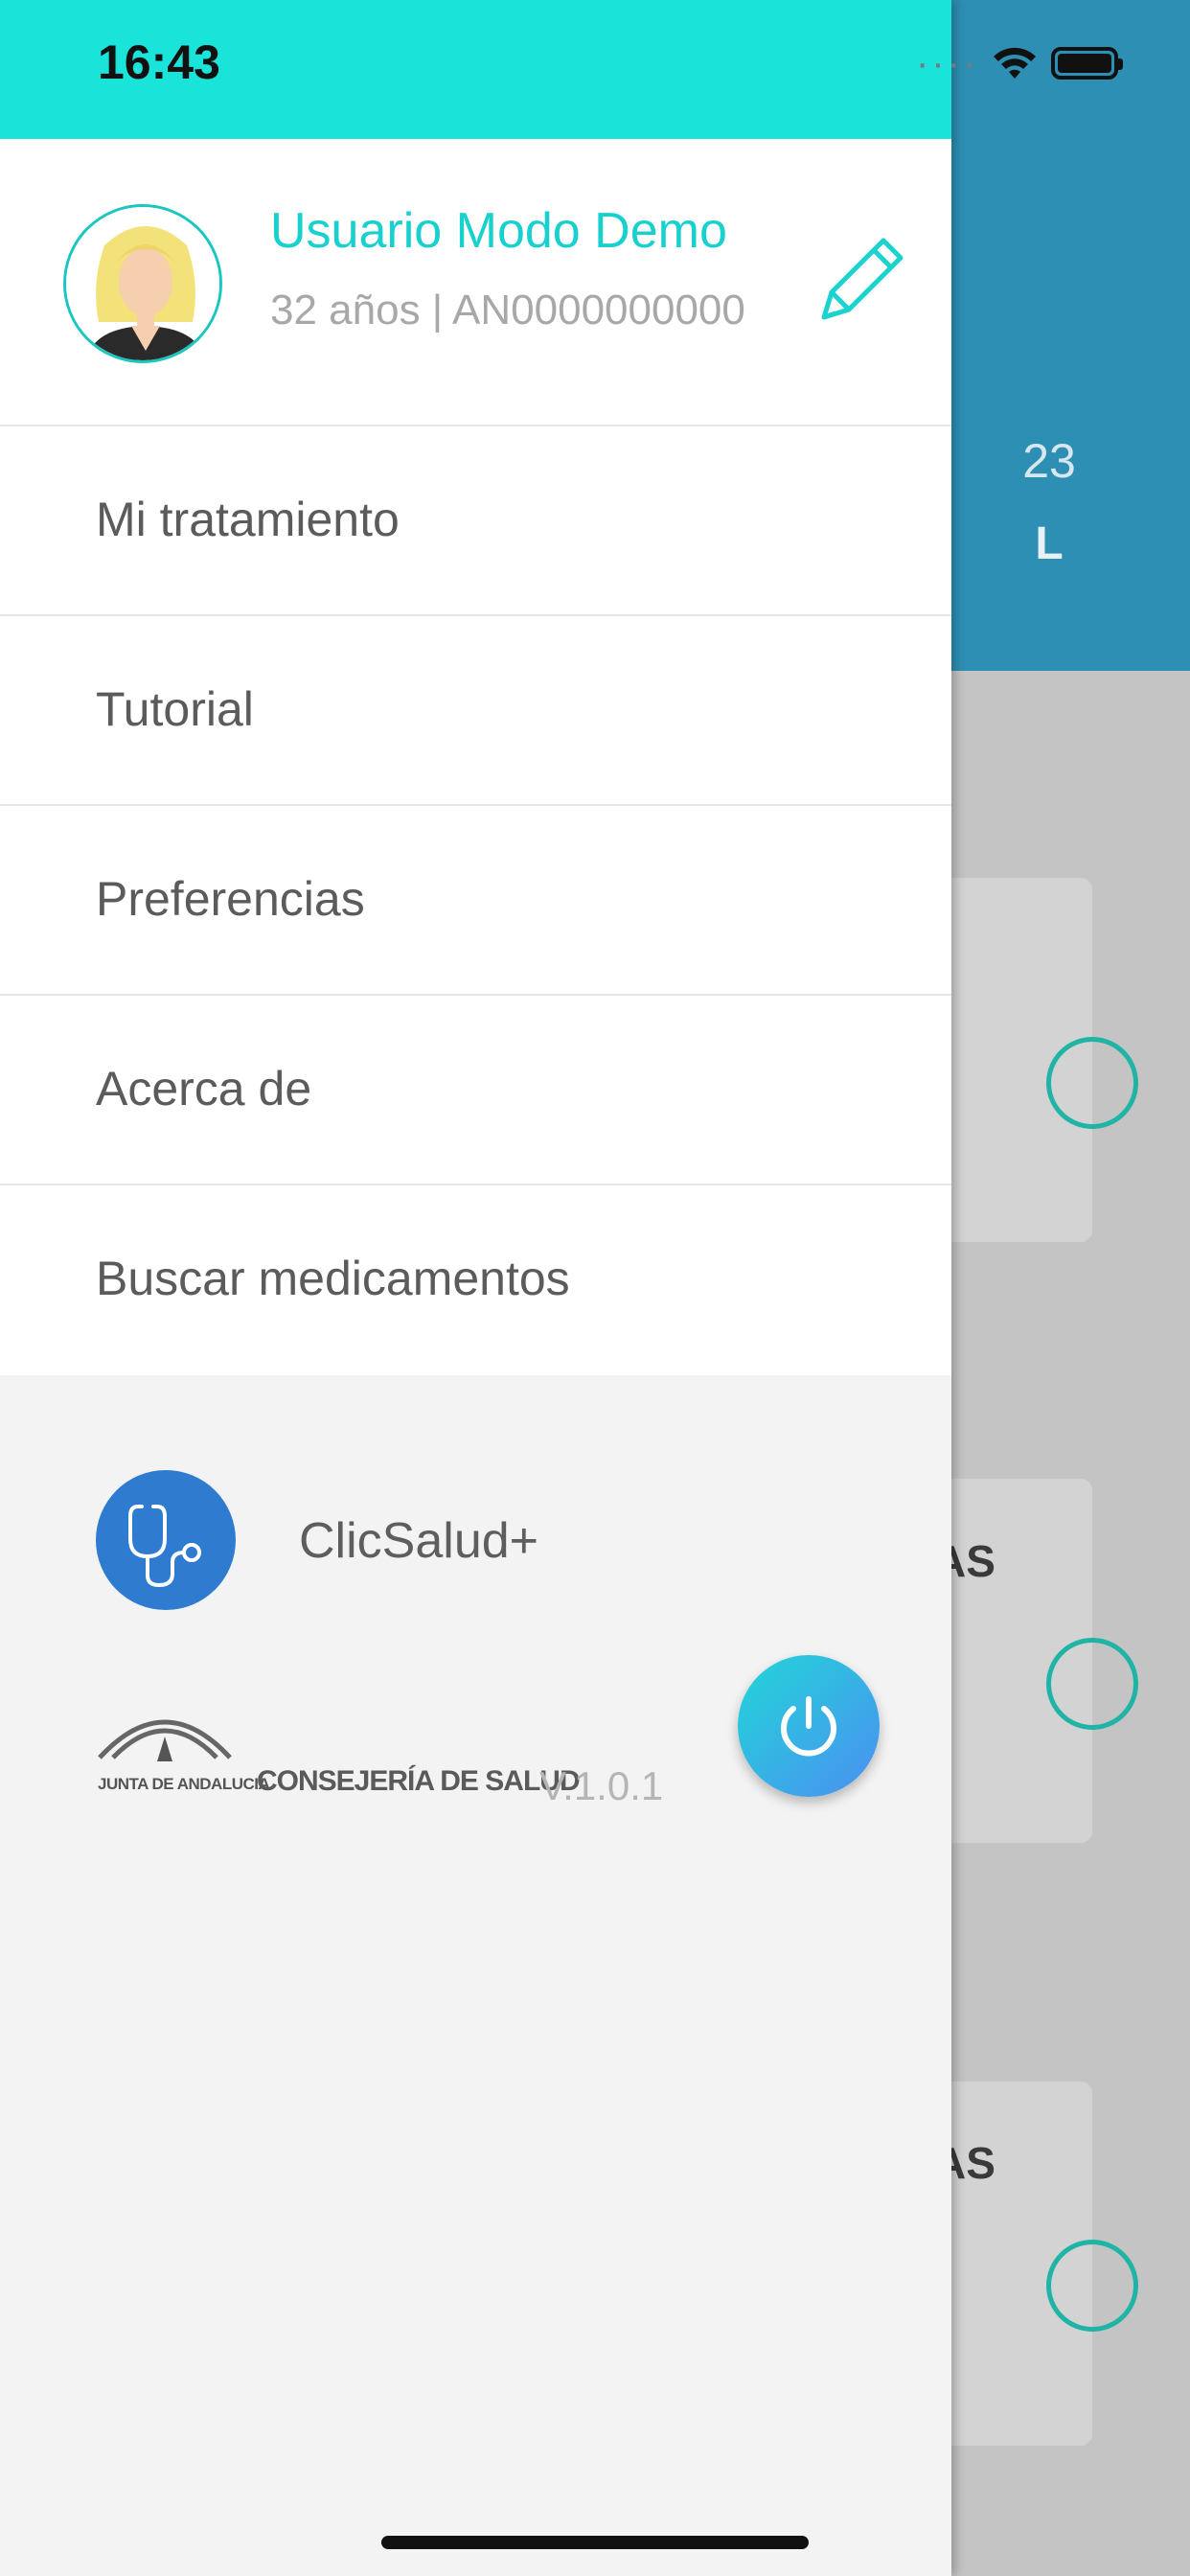  Describe the element at coordinates (143, 283) in the screenshot. I see `avatar` at that location.